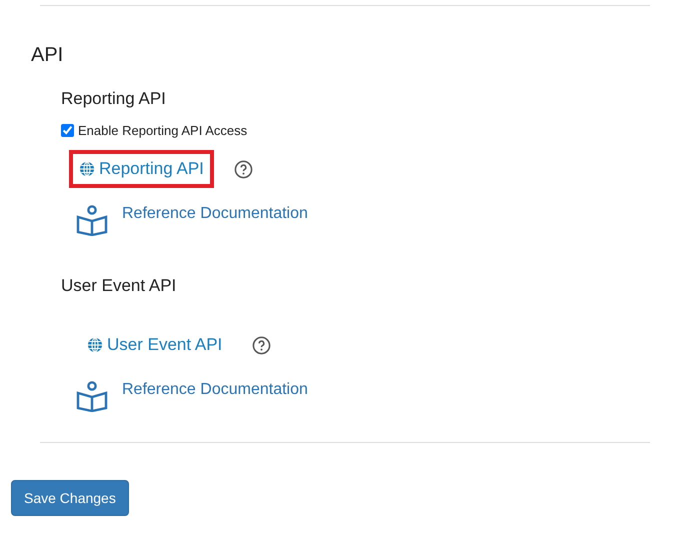  Describe the element at coordinates (163, 130) in the screenshot. I see `checkbox-label: Enable Reporting API Access` at that location.